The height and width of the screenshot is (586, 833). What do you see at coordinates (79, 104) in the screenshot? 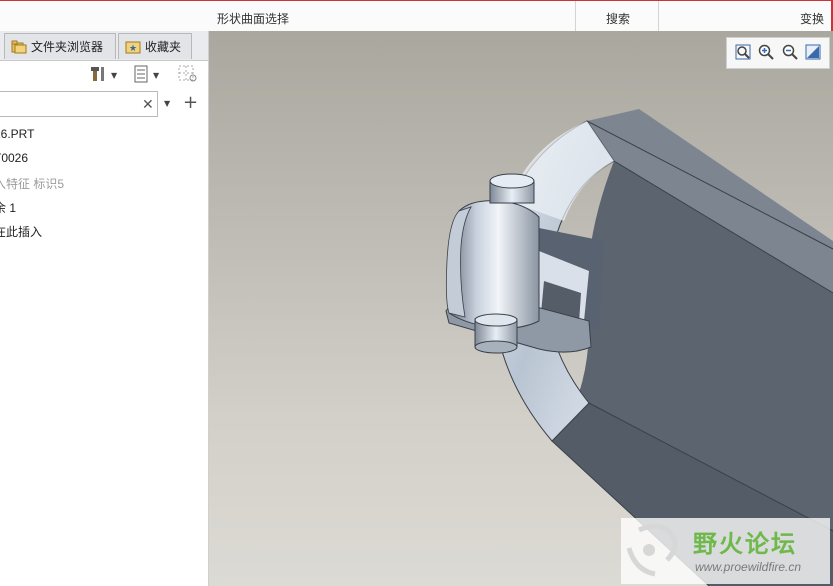
I see `tree-search-input: ✕` at bounding box center [79, 104].